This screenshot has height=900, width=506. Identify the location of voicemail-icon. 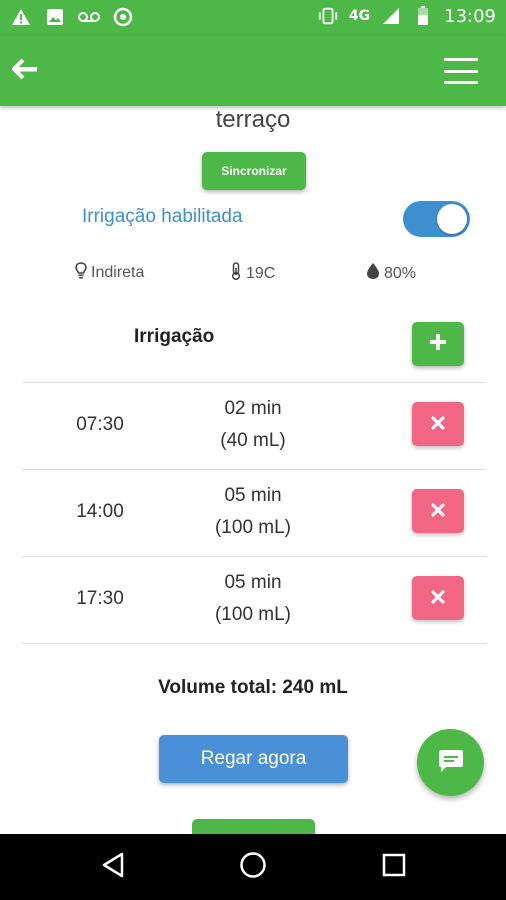
(89, 17).